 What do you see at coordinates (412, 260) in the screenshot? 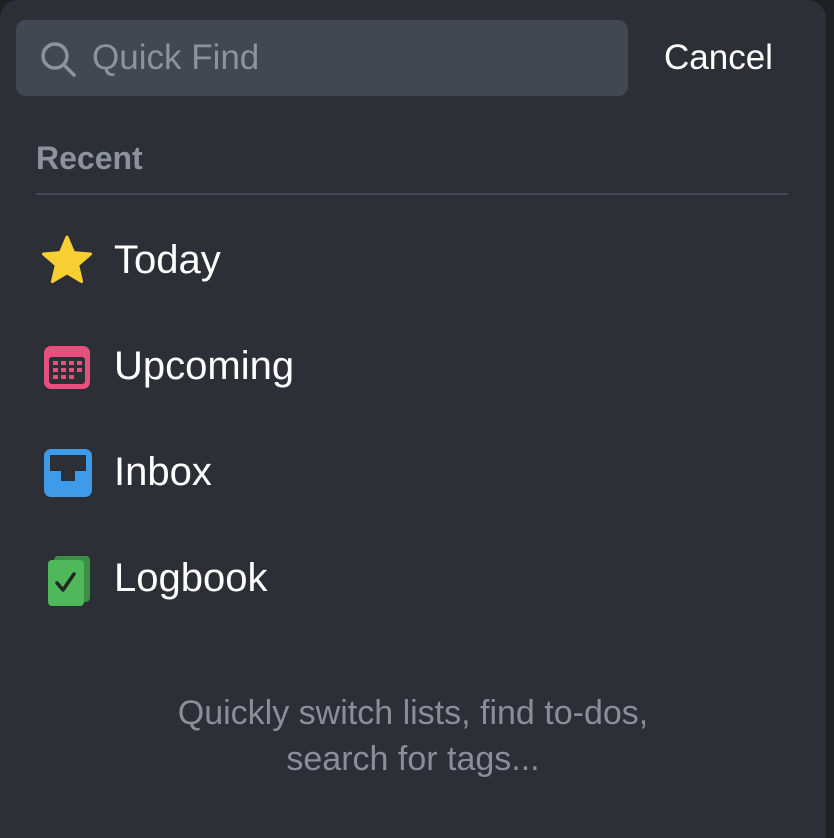
I see `list-item-today: Today` at bounding box center [412, 260].